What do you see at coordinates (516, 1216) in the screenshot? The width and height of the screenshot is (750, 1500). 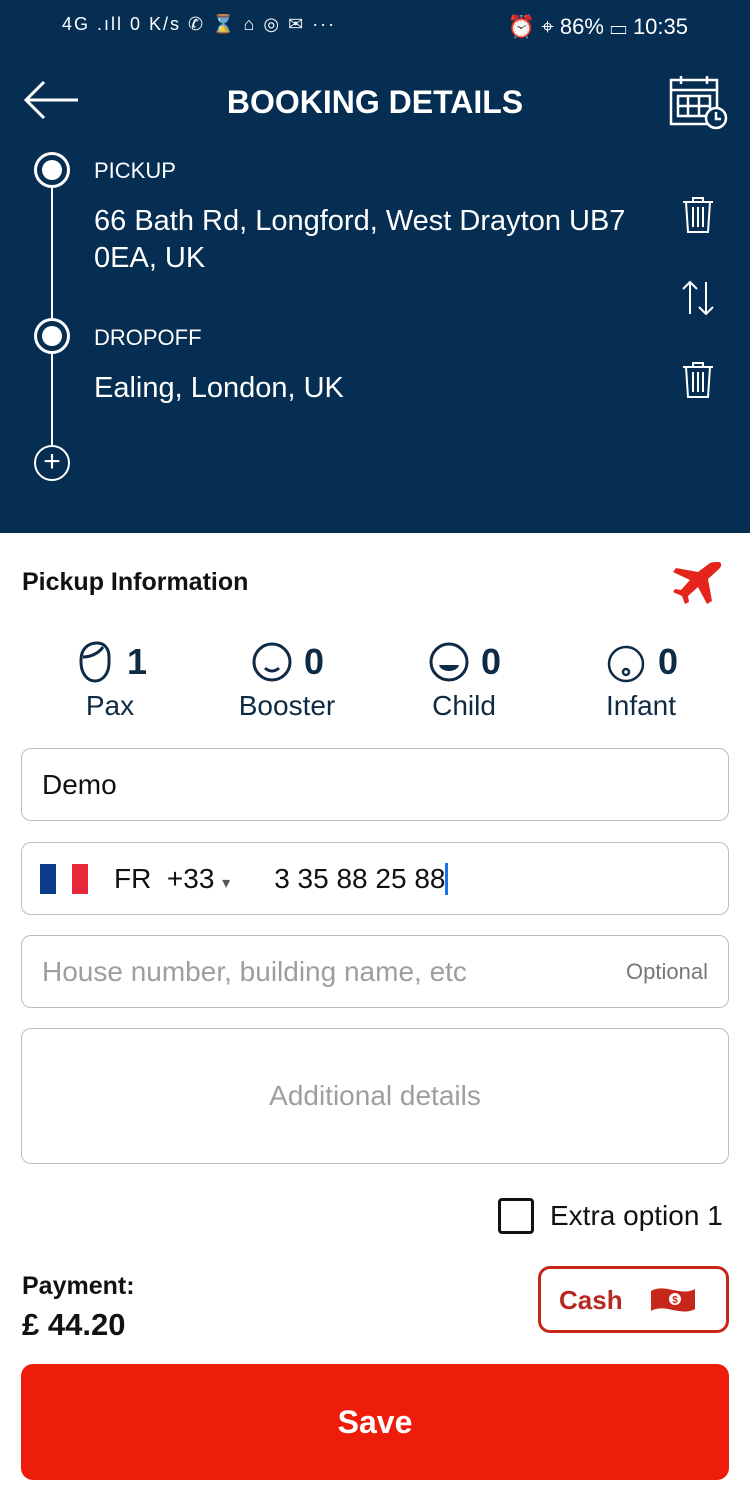 I see `extra-option-checkbox` at bounding box center [516, 1216].